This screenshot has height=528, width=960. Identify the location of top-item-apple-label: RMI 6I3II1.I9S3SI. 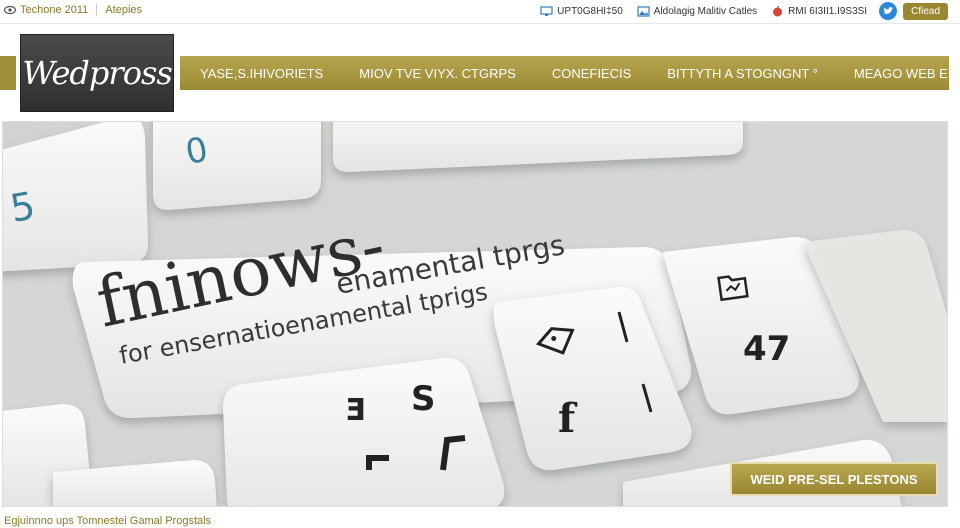
(828, 11).